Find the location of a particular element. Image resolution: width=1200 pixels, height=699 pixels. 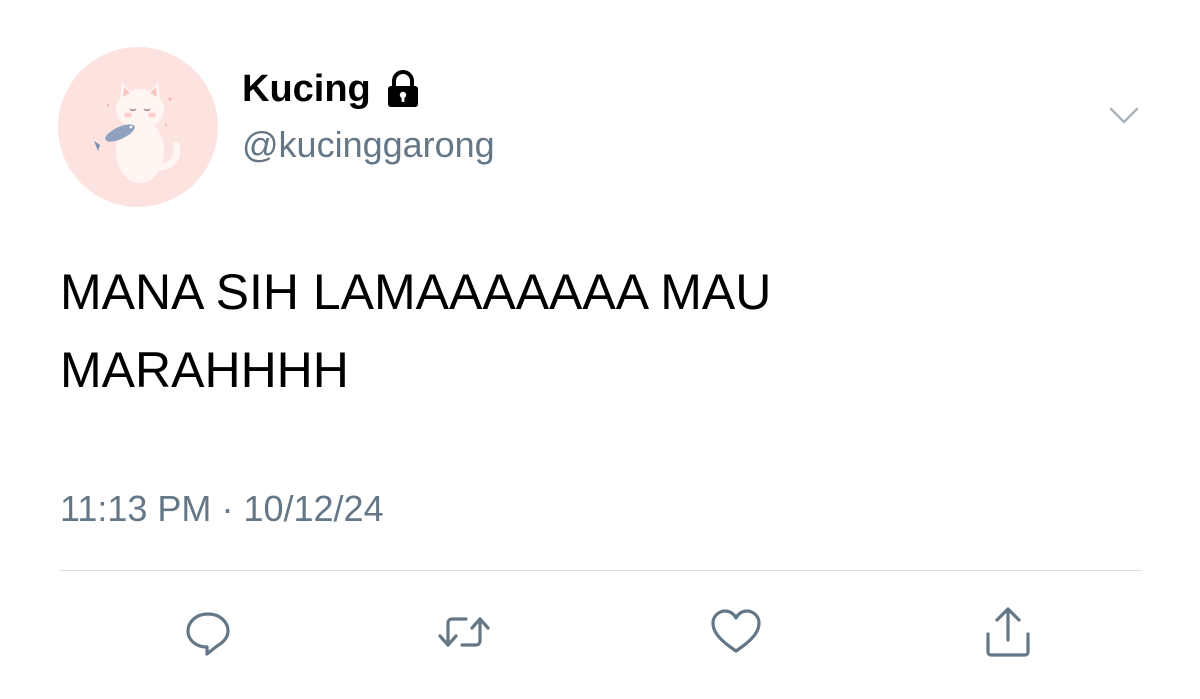

reply-button is located at coordinates (208, 632).